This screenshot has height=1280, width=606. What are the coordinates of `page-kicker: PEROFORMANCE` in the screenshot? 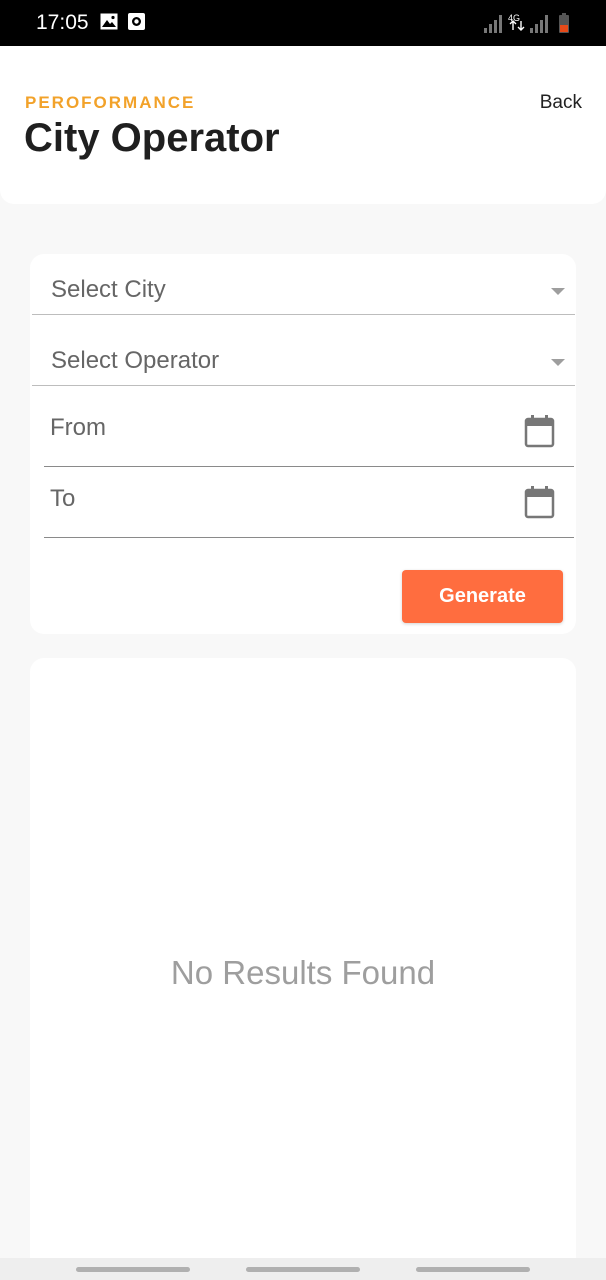 It's located at (110, 102).